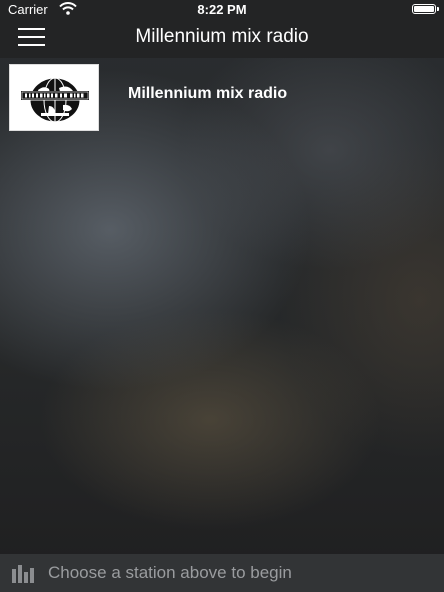 Image resolution: width=444 pixels, height=592 pixels. I want to click on navigation-bar: Millennium mix radio, so click(222, 38).